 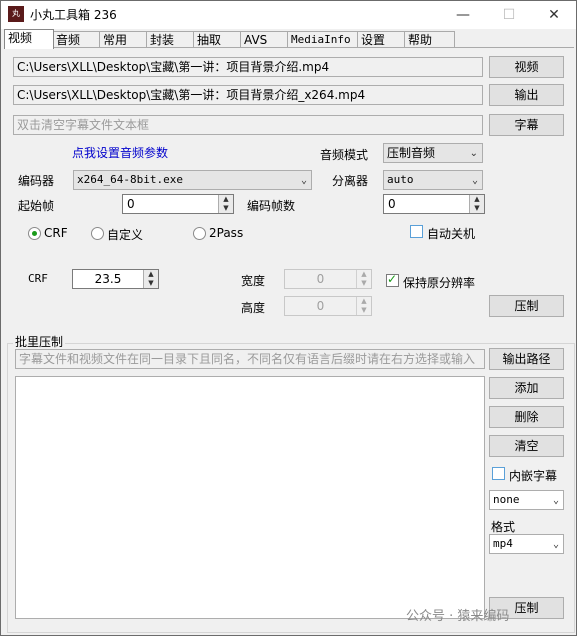 What do you see at coordinates (178, 204) in the screenshot?
I see `start-frame-stepper: 0 ▲ ▼` at bounding box center [178, 204].